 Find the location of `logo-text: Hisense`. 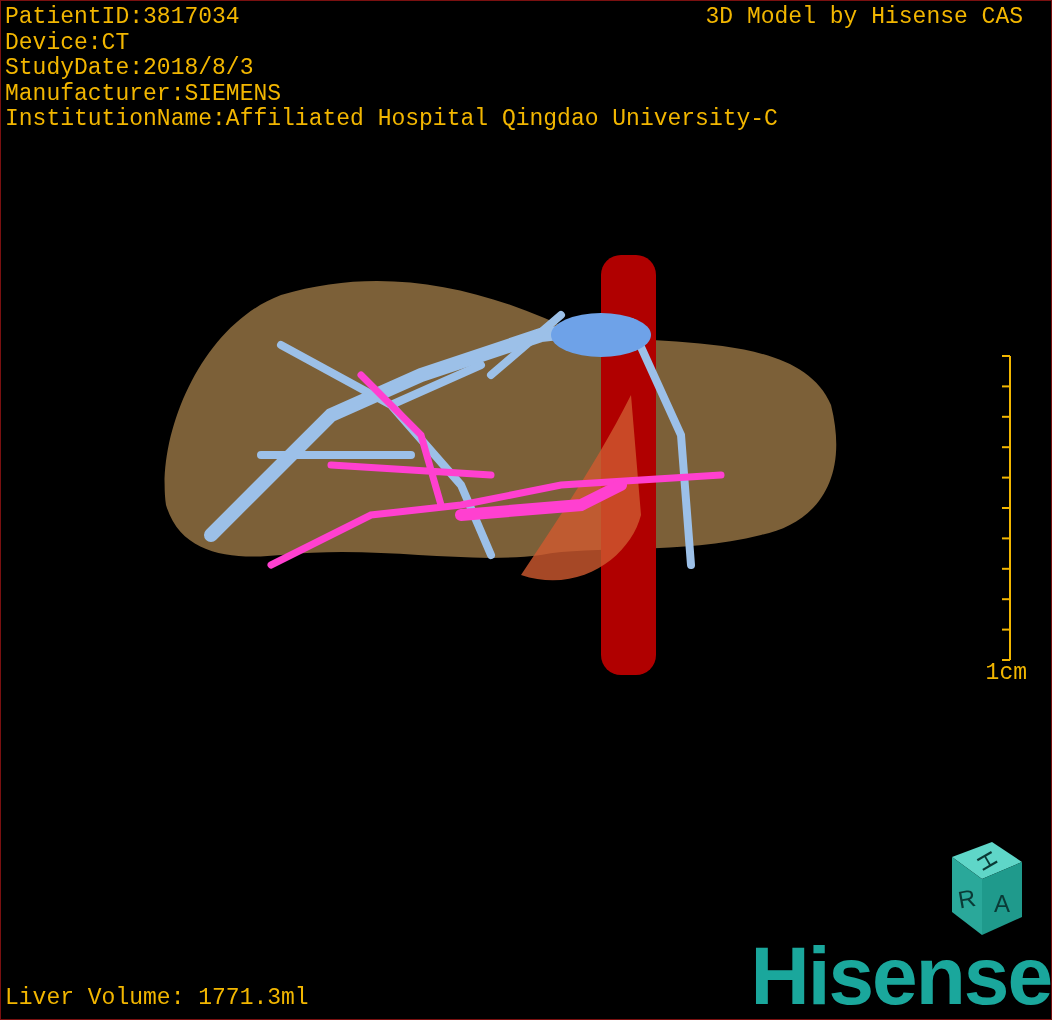

logo-text: Hisense is located at coordinates (900, 980).